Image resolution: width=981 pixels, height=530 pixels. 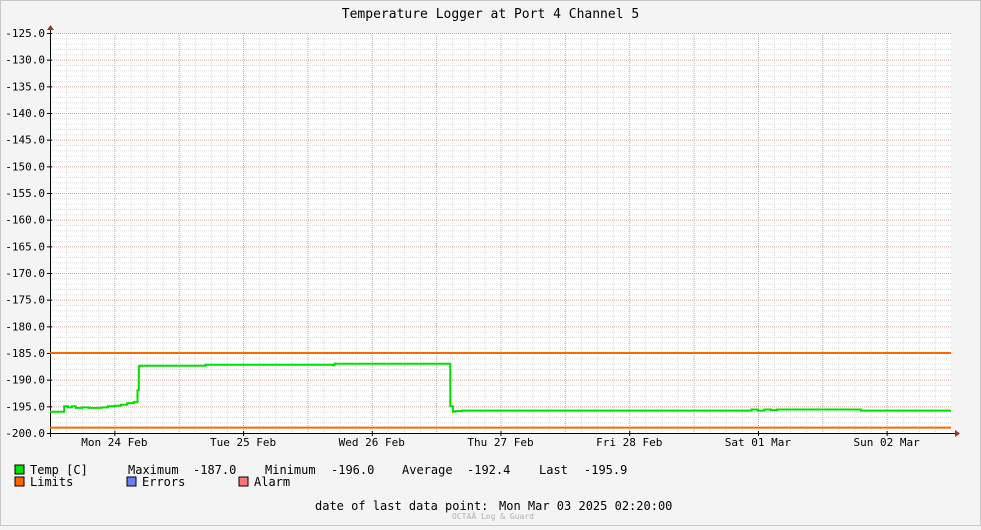 What do you see at coordinates (131, 481) in the screenshot?
I see `legend-swatch-errors` at bounding box center [131, 481].